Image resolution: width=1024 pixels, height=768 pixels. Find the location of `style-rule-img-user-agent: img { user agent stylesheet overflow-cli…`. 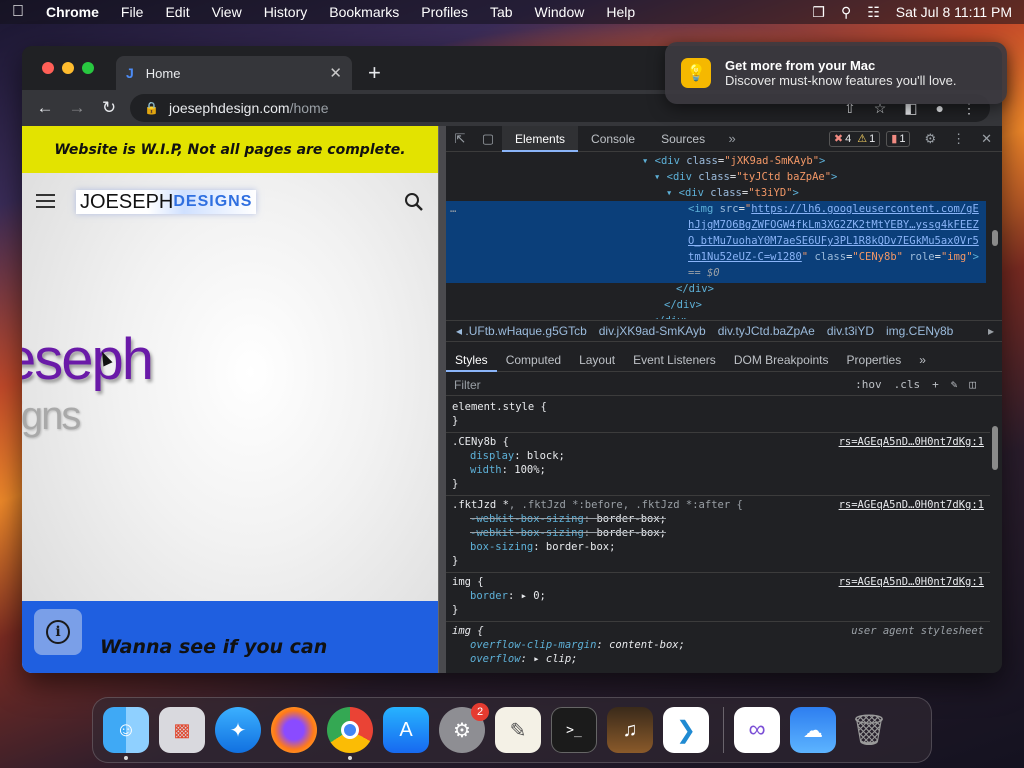

style-rule-img-user-agent: img { user agent stylesheet overflow-cli… is located at coordinates (718, 646).